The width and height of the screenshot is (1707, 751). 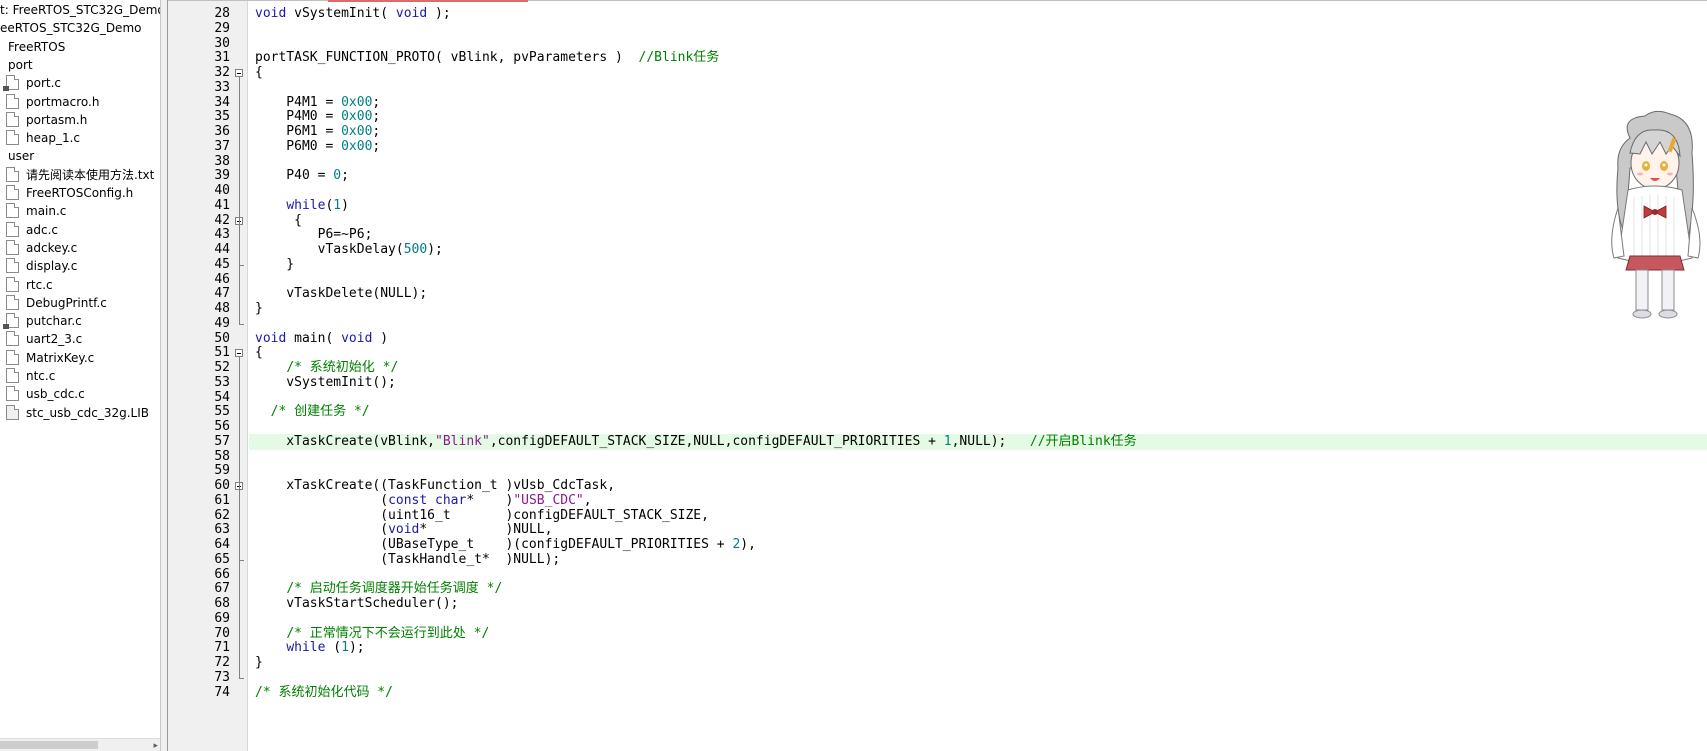 What do you see at coordinates (222, 13) in the screenshot?
I see `line-number: 28` at bounding box center [222, 13].